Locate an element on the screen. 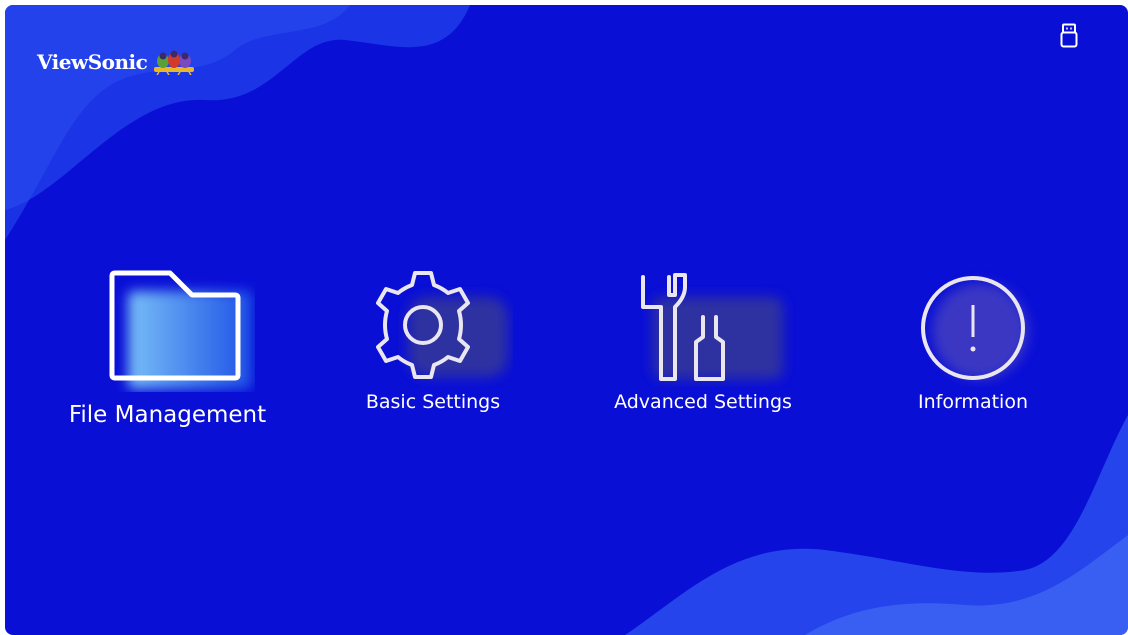 The height and width of the screenshot is (635, 1128). menu-item-file-management: File Management is located at coordinates (167, 347).